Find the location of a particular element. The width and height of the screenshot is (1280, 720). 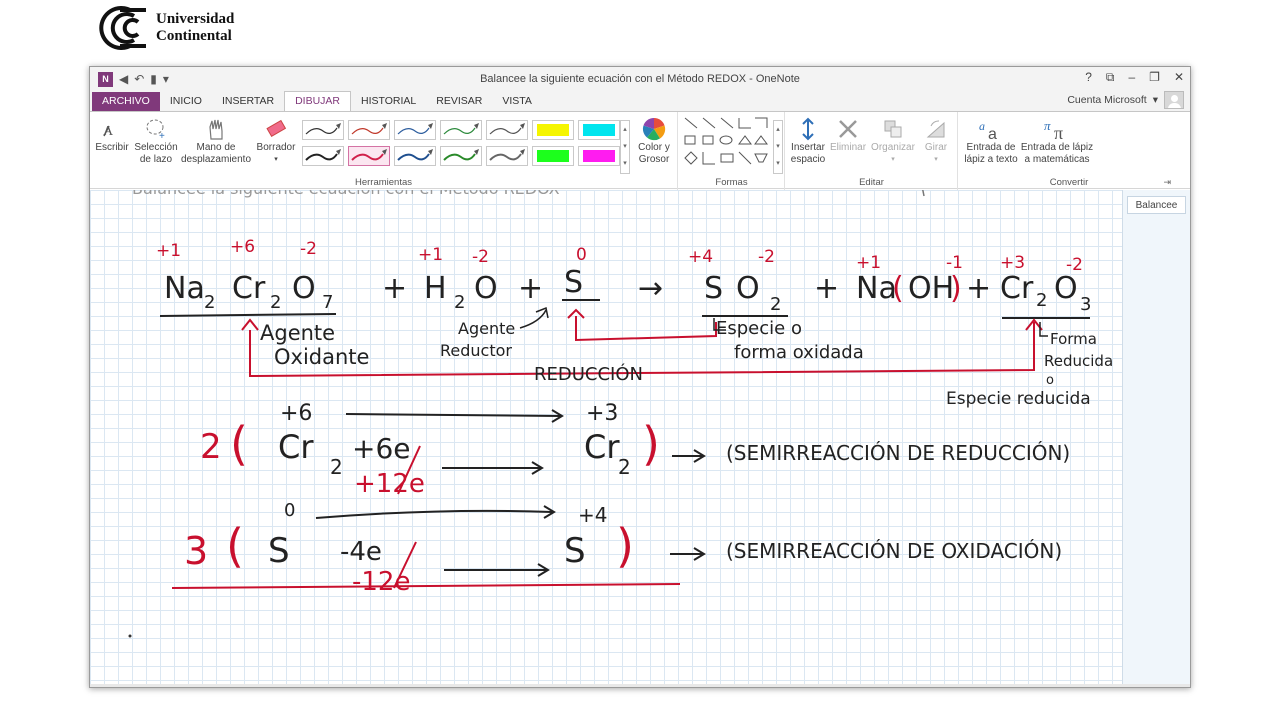

color-label-1: Color y is located at coordinates (654, 147).